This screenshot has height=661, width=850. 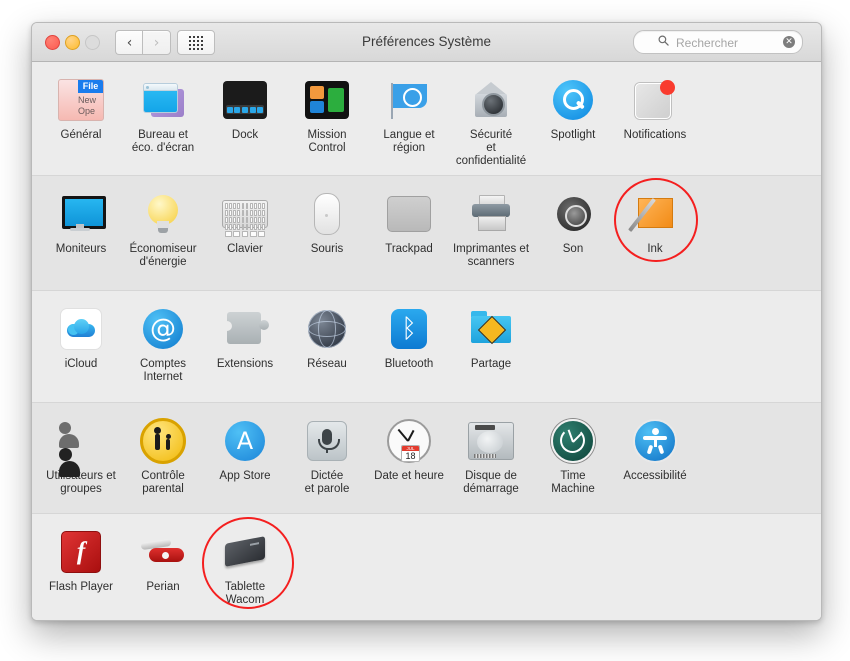 What do you see at coordinates (81, 249) in the screenshot?
I see `pref-label: Moniteurs` at bounding box center [81, 249].